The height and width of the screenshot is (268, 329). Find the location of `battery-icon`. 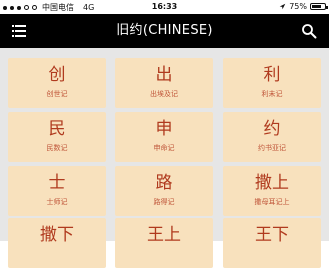

battery-icon is located at coordinates (319, 6).